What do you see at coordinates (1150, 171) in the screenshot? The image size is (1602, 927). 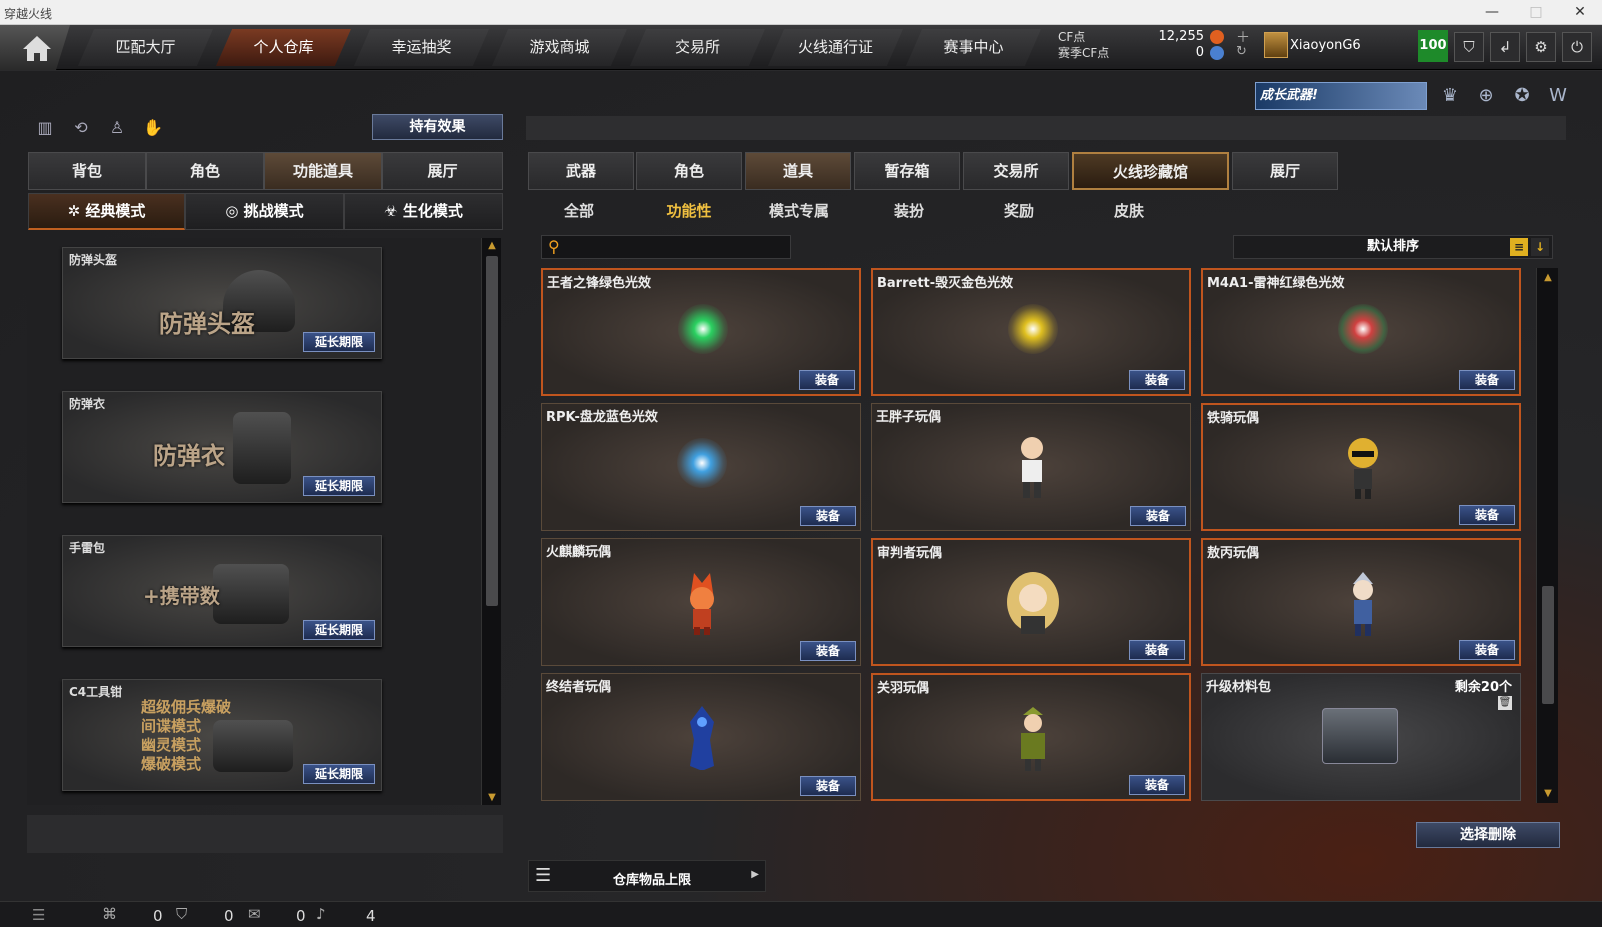 I see `right-tab-collection: 火线珍藏馆` at bounding box center [1150, 171].